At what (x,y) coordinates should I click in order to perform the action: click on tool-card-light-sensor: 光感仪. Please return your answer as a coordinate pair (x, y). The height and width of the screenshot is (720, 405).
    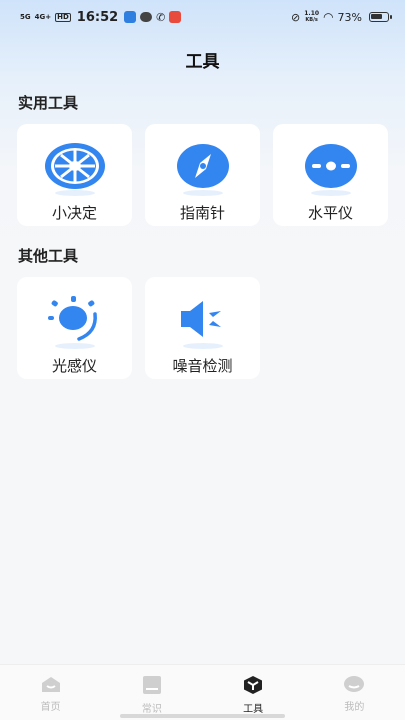
    Looking at the image, I should click on (74, 328).